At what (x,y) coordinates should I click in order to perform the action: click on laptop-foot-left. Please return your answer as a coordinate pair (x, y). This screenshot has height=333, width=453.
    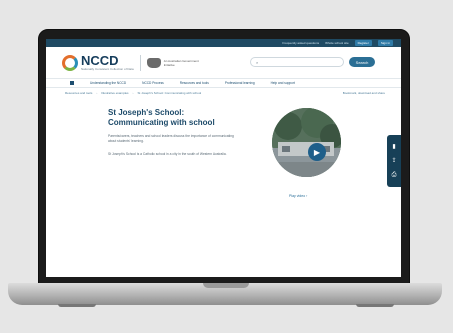
    Looking at the image, I should click on (77, 305).